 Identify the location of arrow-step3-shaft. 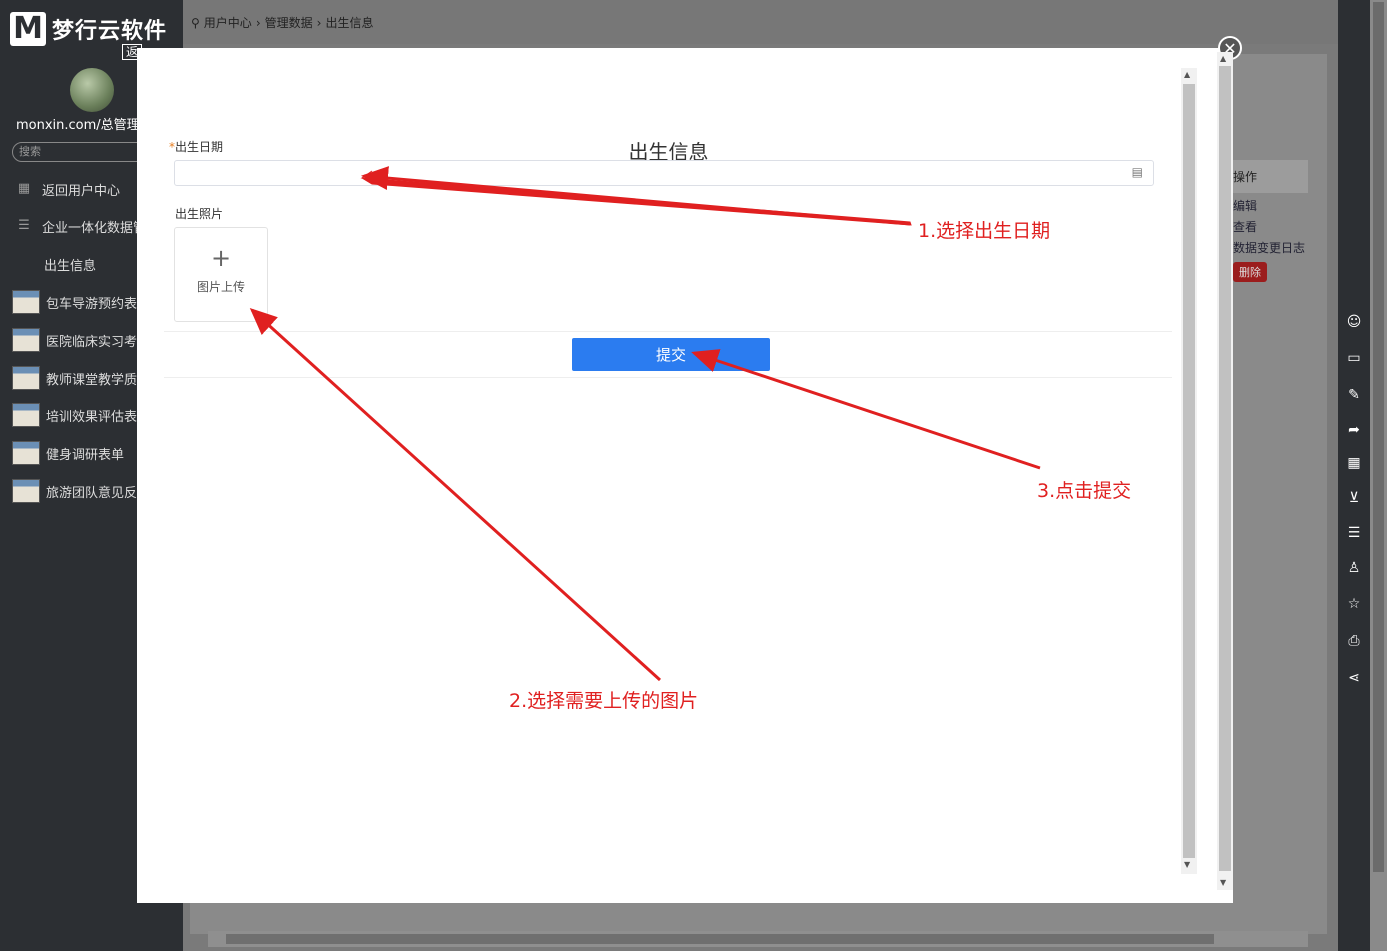
(866, 409).